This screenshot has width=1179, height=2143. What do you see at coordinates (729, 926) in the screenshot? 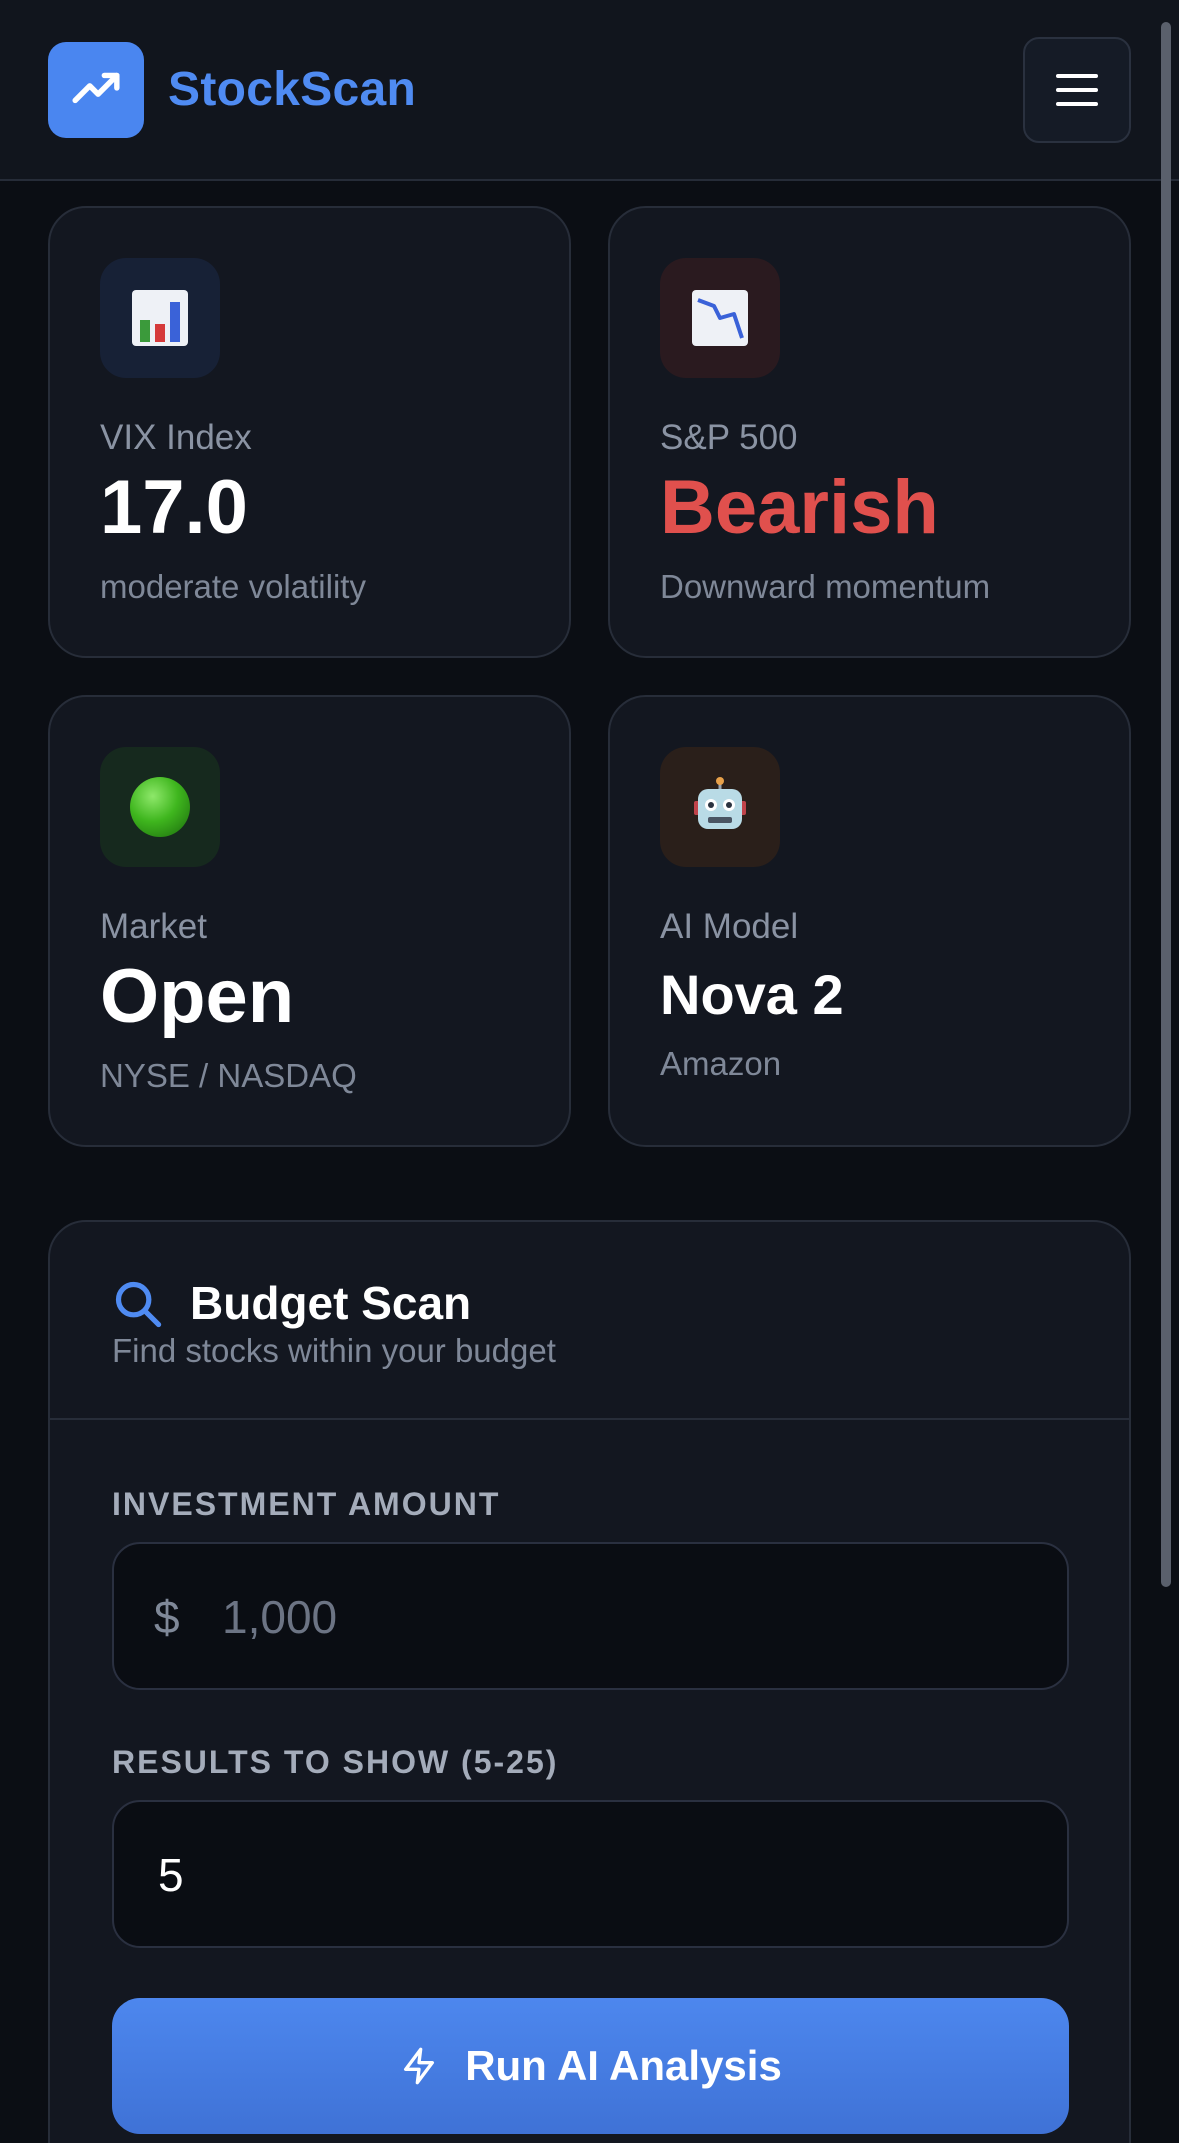
I see `ai-model-label: AI Model` at bounding box center [729, 926].